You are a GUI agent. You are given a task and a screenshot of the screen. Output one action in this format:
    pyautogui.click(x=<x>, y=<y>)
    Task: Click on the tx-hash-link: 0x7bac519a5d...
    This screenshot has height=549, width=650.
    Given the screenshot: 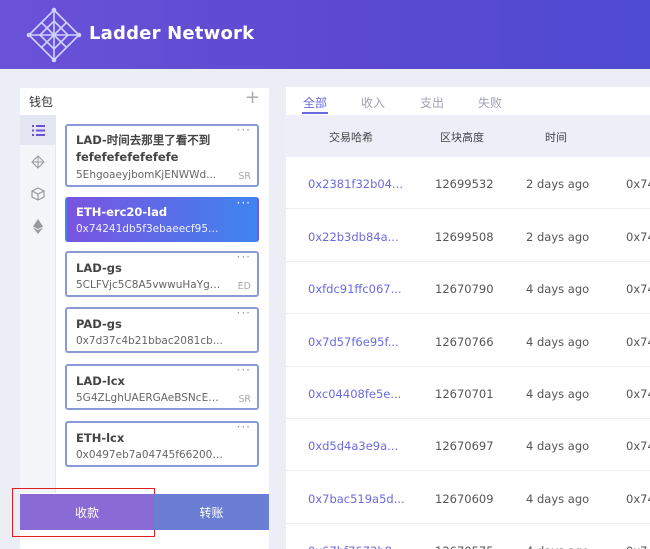 What is the action you would take?
    pyautogui.click(x=356, y=499)
    